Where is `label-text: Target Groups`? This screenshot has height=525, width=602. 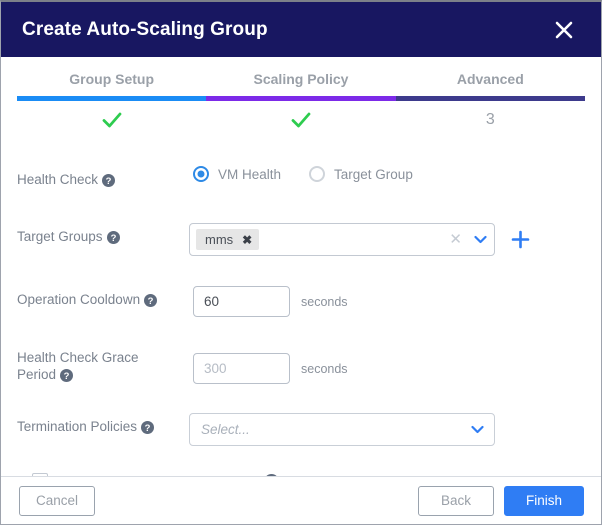
label-text: Target Groups is located at coordinates (60, 236).